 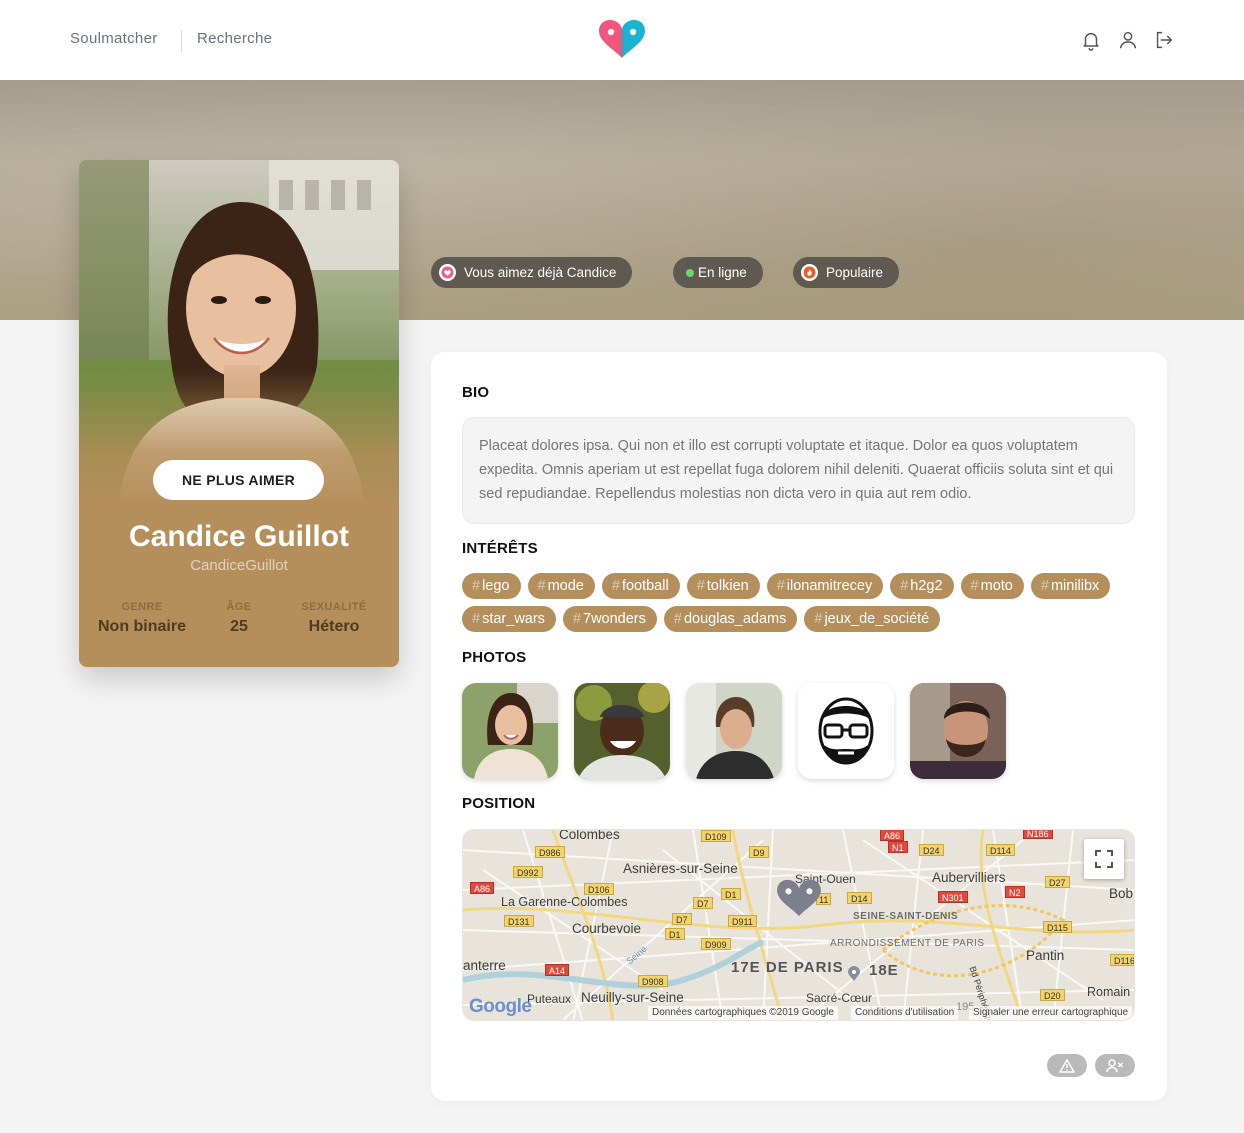 I want to click on map-label: 18E, so click(x=884, y=970).